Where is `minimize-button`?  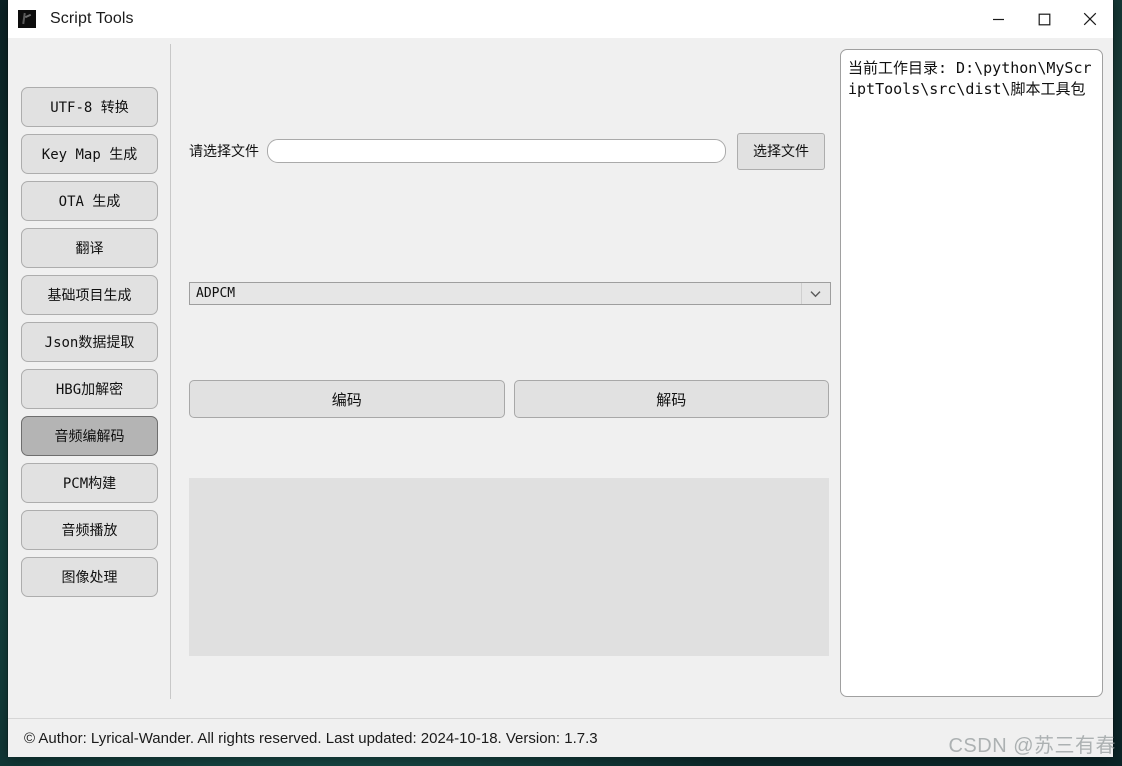 minimize-button is located at coordinates (998, 19).